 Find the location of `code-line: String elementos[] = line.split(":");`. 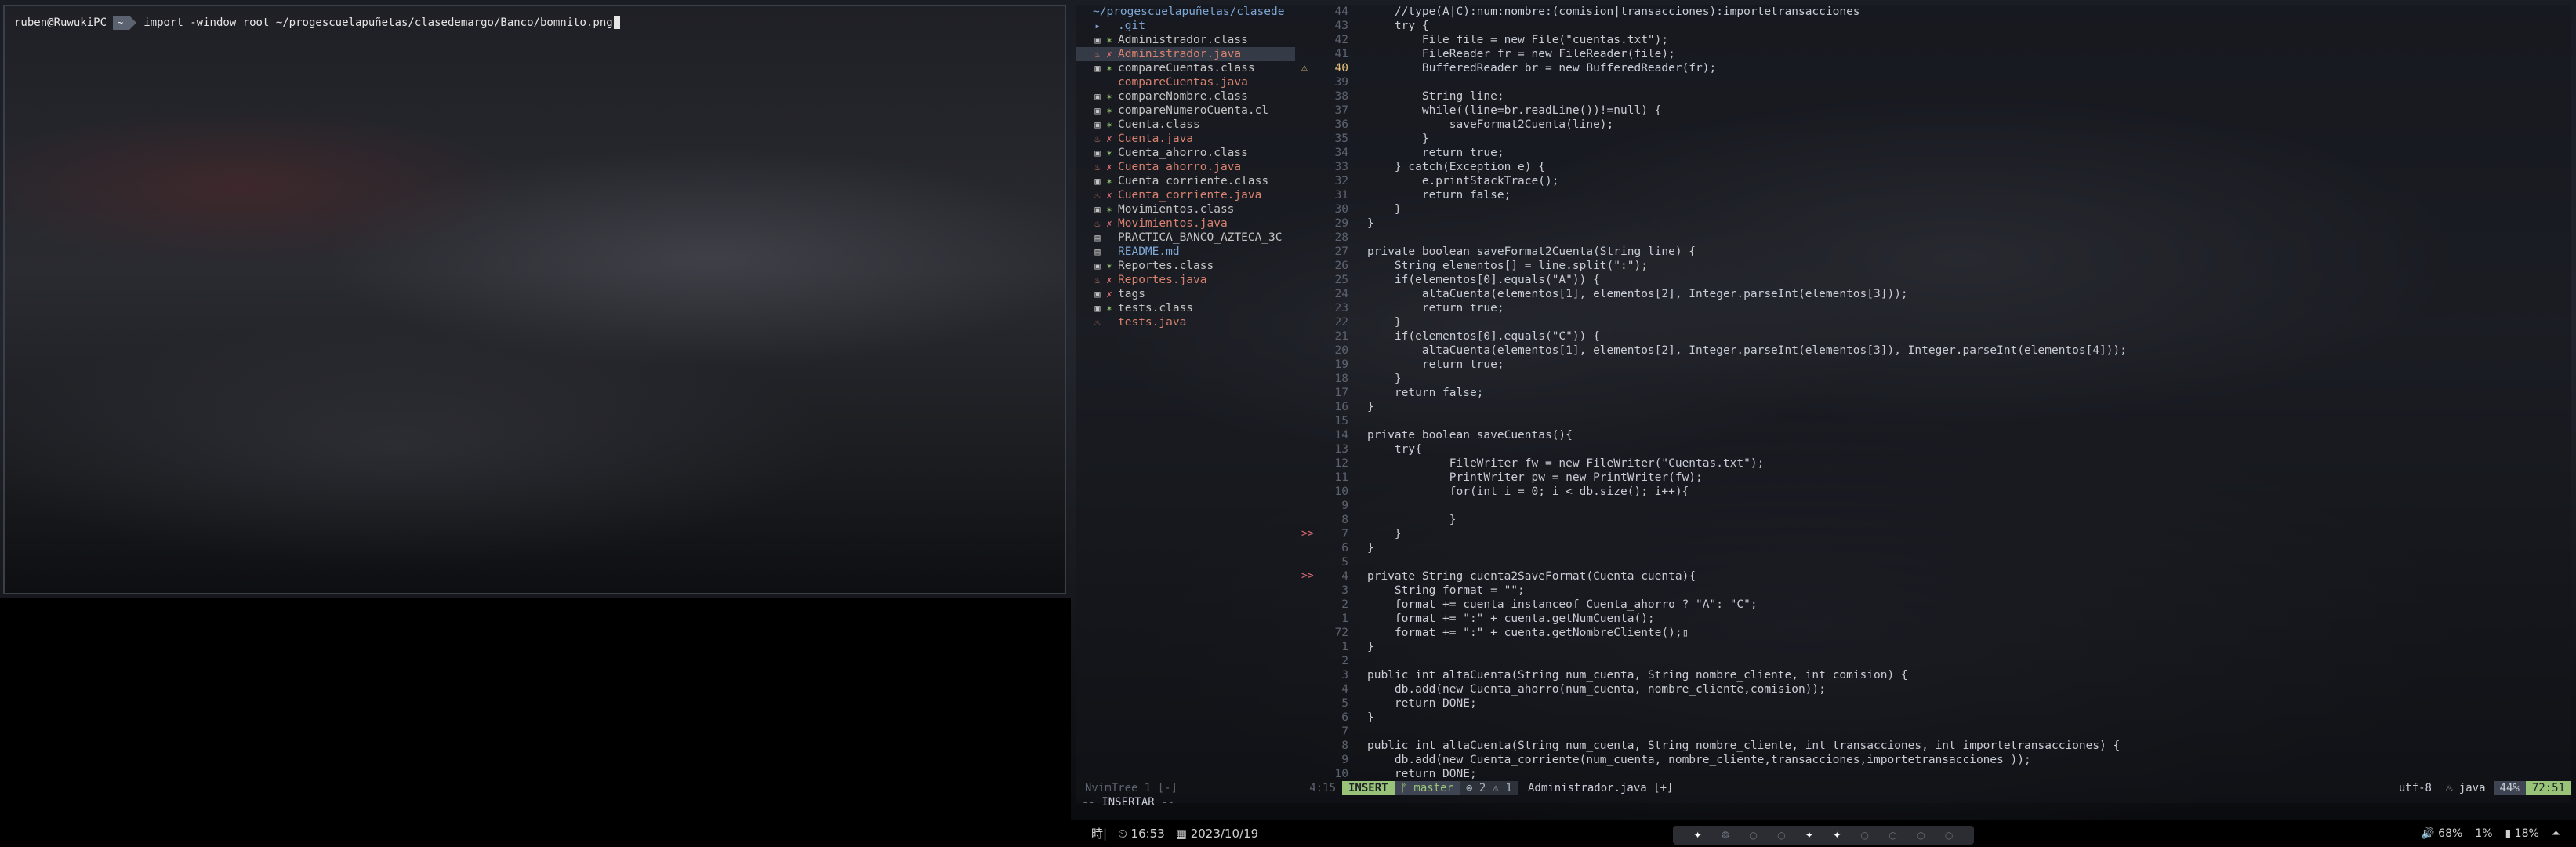

code-line: String elementos[] = line.split(":"); is located at coordinates (1967, 266).